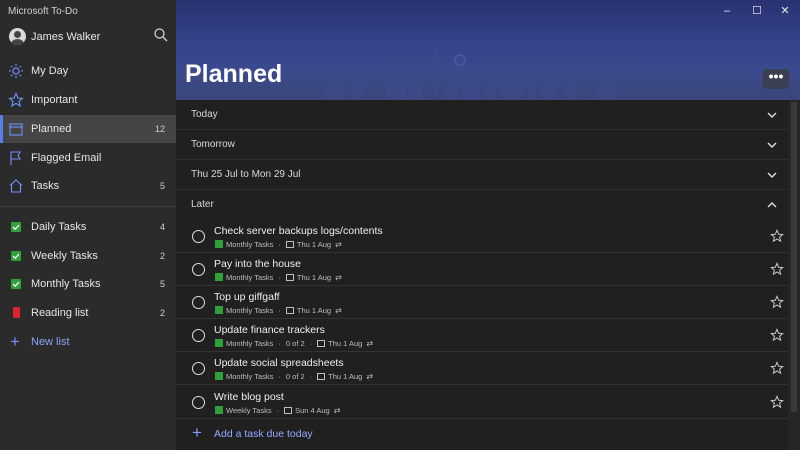 This screenshot has width=800, height=450. What do you see at coordinates (54, 100) in the screenshot?
I see `sidebar-item-label: Important` at bounding box center [54, 100].